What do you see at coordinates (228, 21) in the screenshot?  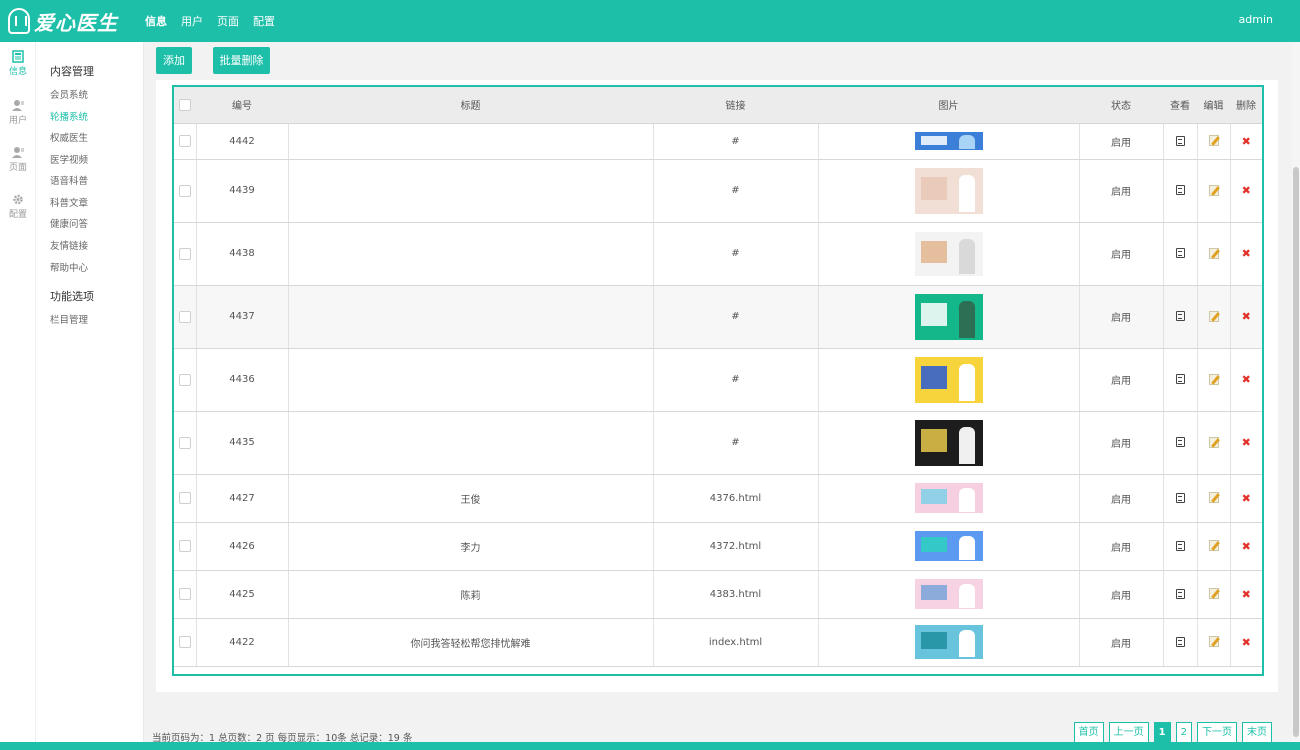 I see `top-nav-pages: 页面` at bounding box center [228, 21].